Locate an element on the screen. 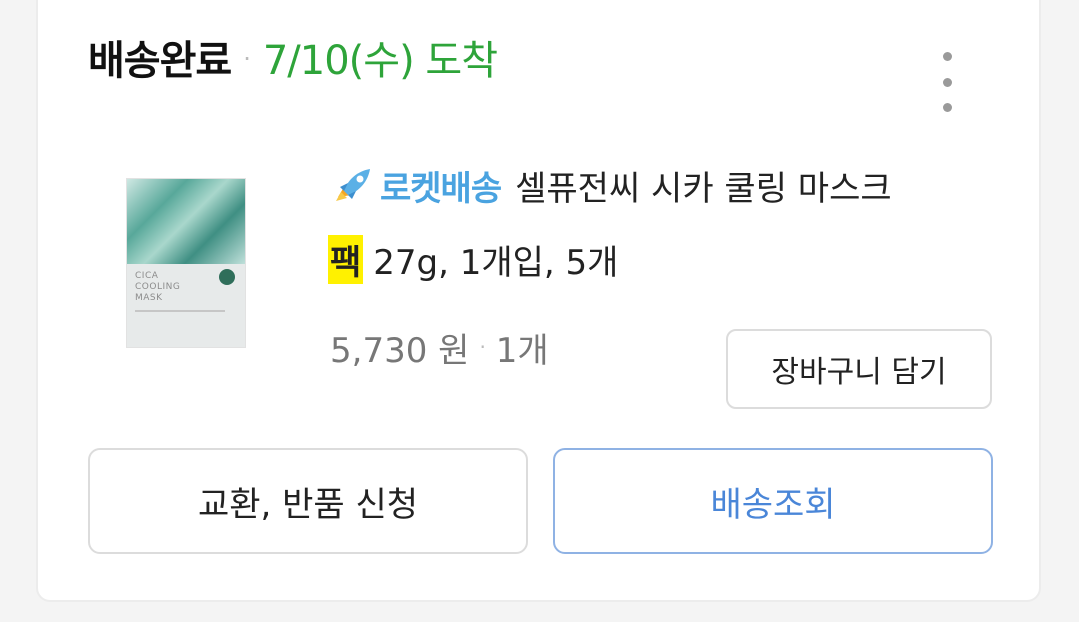 This screenshot has width=1079, height=622. rocket-icon is located at coordinates (353, 185).